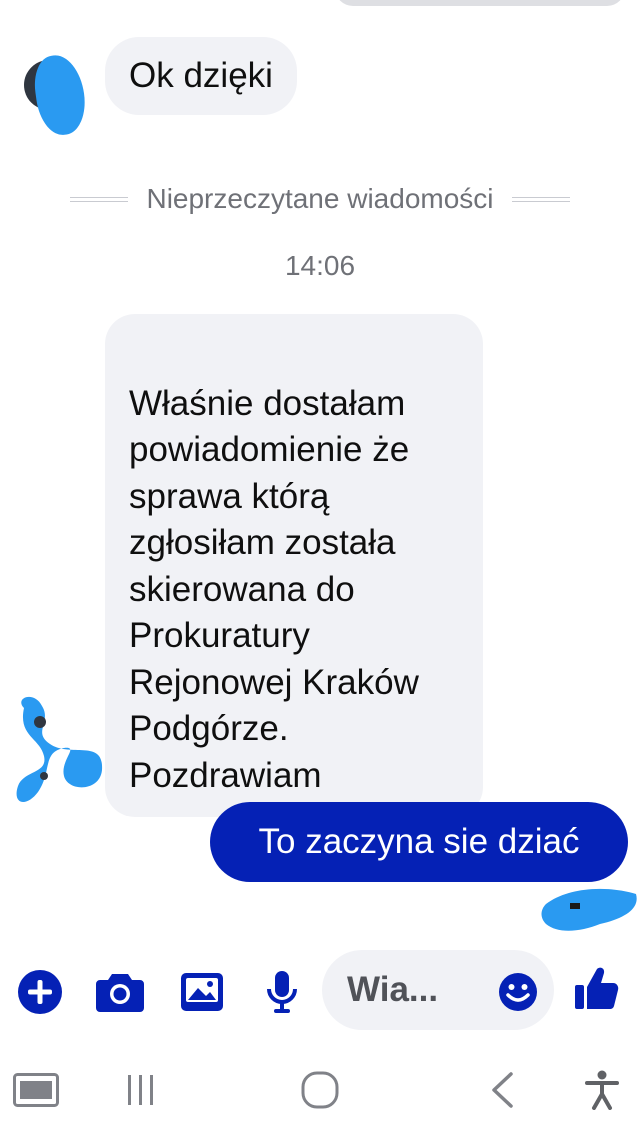  Describe the element at coordinates (602, 1090) in the screenshot. I see `accessibility-icon` at that location.